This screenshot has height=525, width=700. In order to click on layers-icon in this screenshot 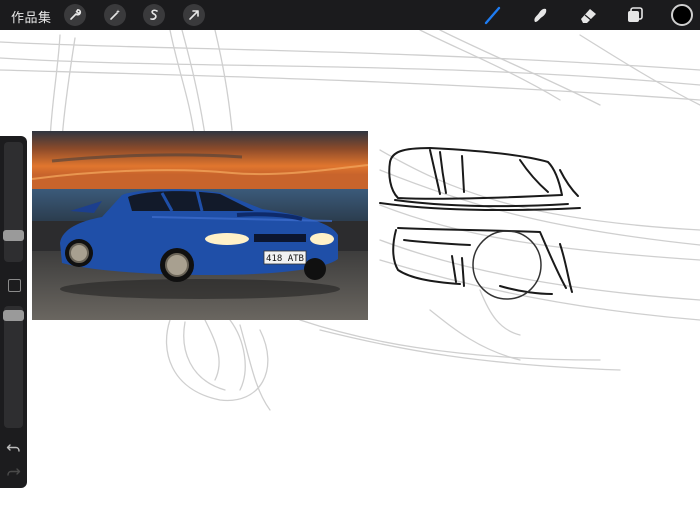, I will do `click(635, 15)`.